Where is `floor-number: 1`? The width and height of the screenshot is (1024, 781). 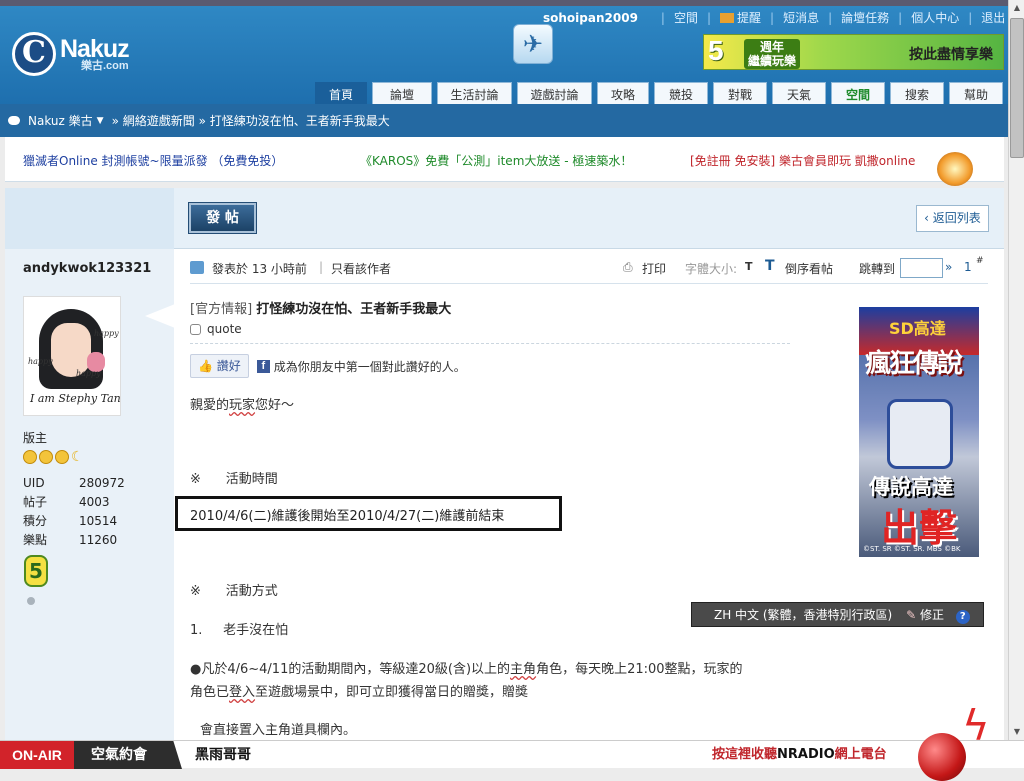 floor-number: 1 is located at coordinates (968, 267).